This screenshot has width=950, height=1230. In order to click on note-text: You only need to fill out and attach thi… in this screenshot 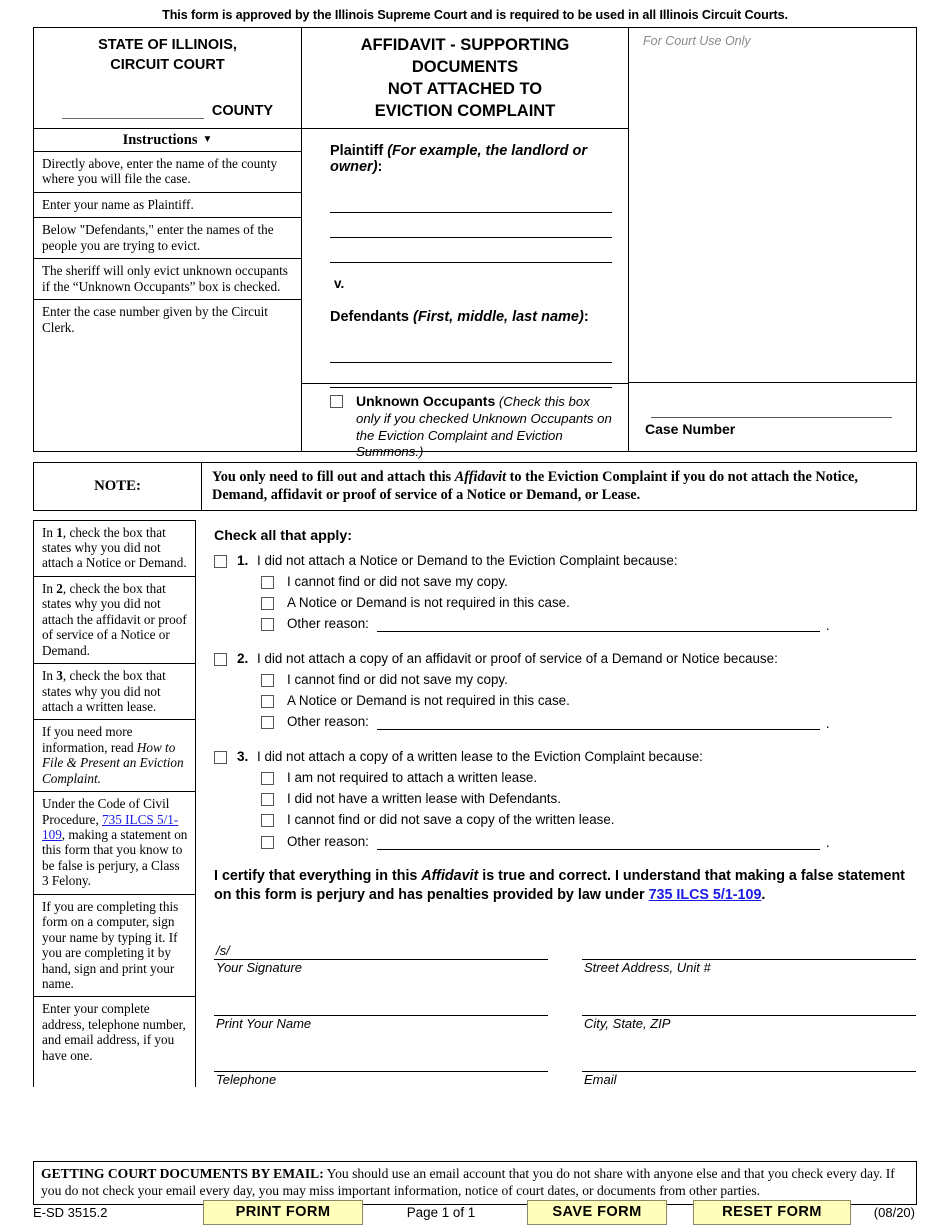, I will do `click(559, 486)`.